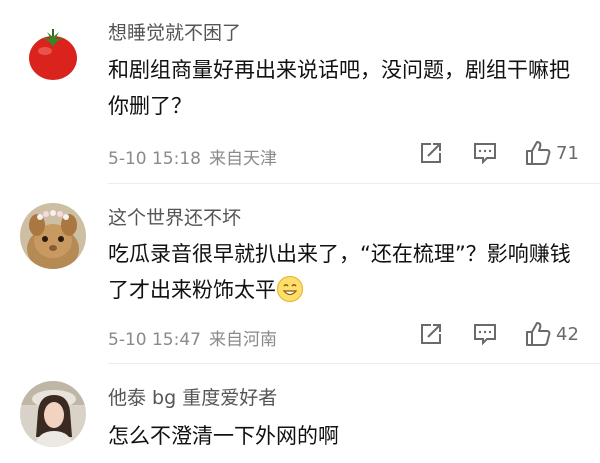 The height and width of the screenshot is (463, 600). What do you see at coordinates (53, 414) in the screenshot?
I see `woman-portrait-avatar` at bounding box center [53, 414].